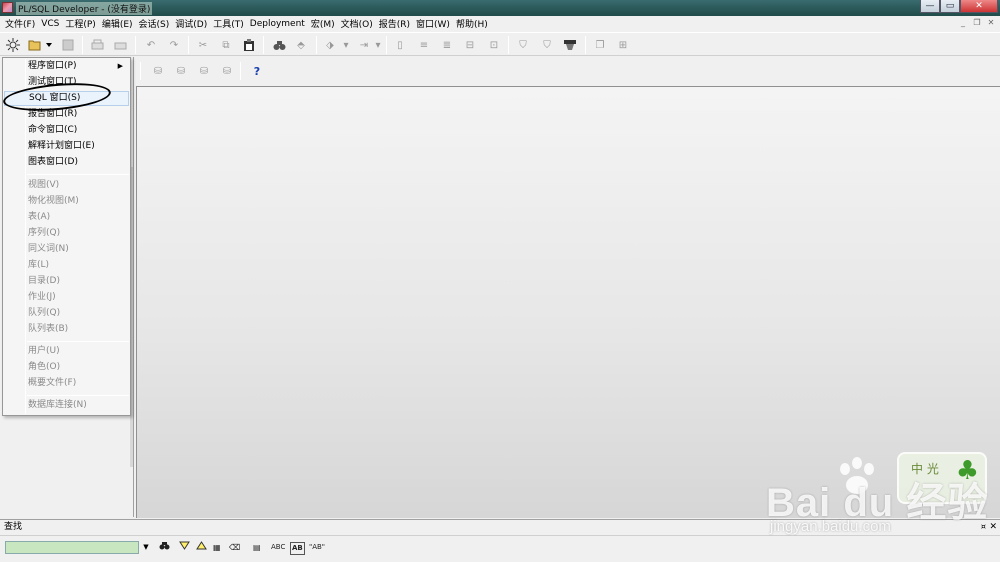 This screenshot has height=562, width=1000. I want to click on window-controls: — ▭ ✕, so click(959, 7).